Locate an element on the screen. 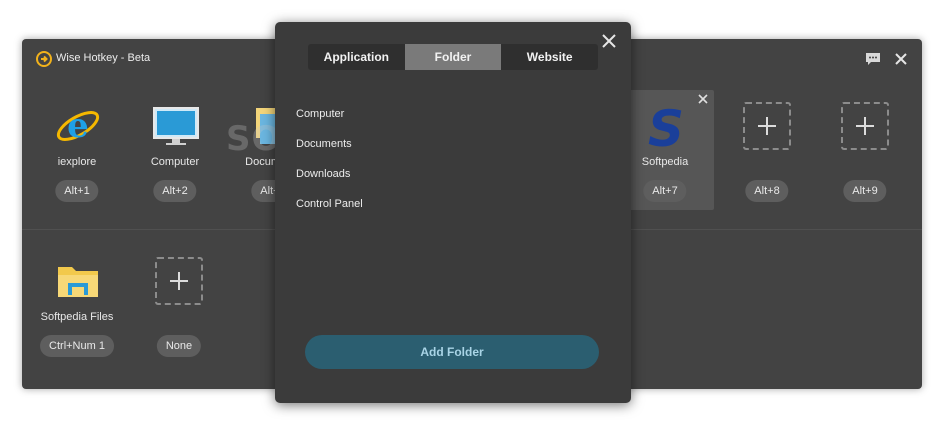  hotkey-slot-iexplore: e iexplore Alt+1 is located at coordinates (77, 150).